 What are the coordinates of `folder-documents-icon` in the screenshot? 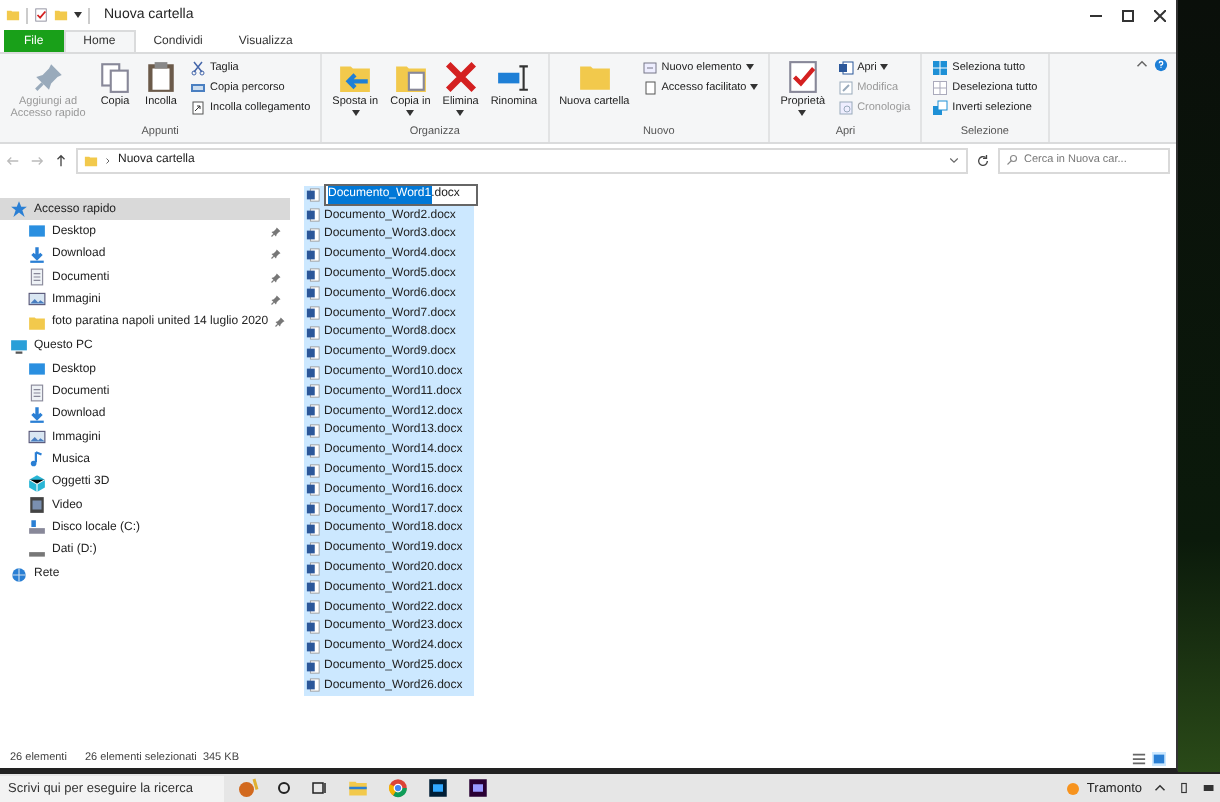 It's located at (410, 77).